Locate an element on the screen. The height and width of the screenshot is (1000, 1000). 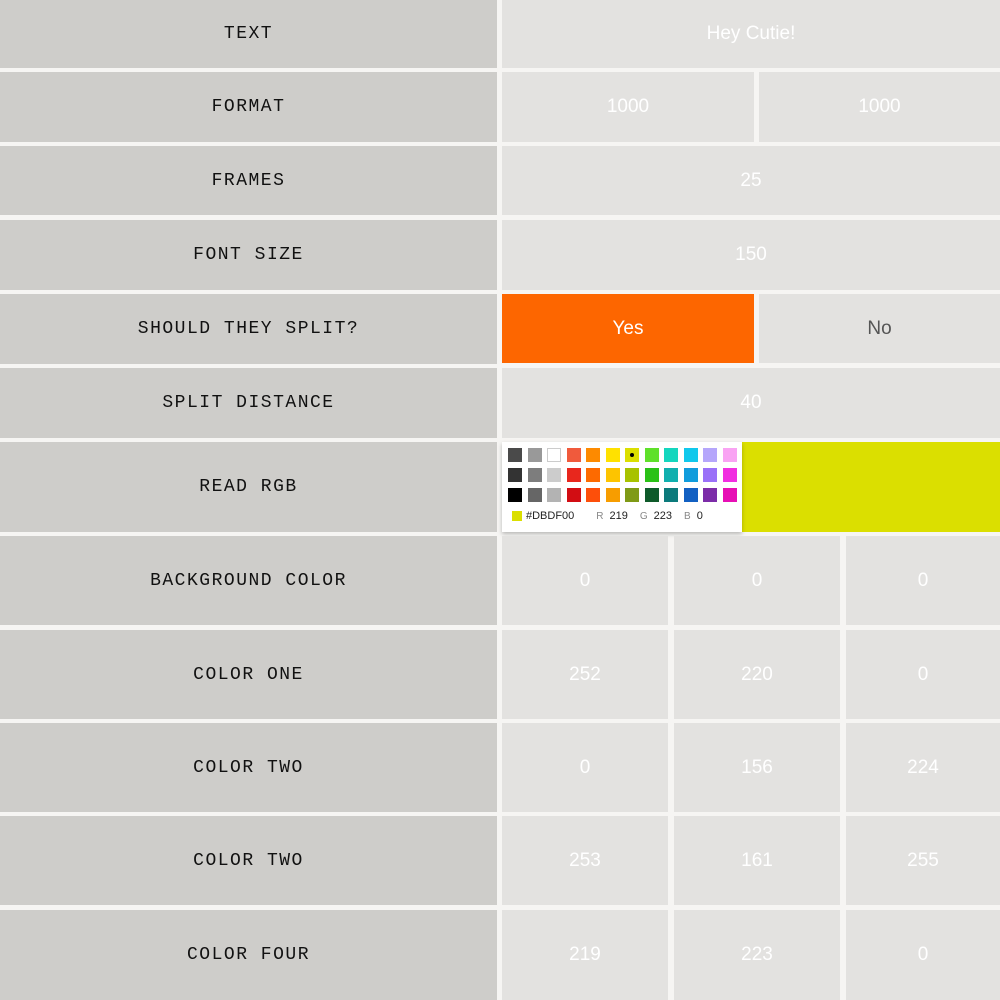
hex-value: #DBDF00 is located at coordinates (550, 516).